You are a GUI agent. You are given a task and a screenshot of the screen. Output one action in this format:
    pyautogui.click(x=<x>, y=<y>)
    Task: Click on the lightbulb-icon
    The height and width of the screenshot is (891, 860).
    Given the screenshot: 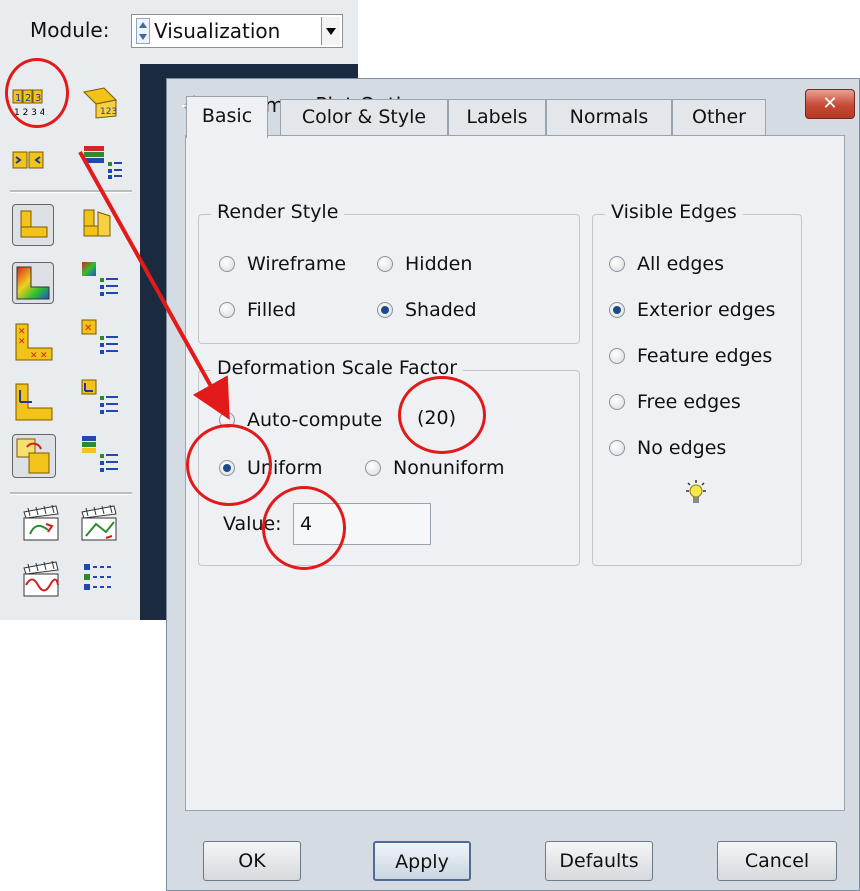 What is the action you would take?
    pyautogui.click(x=696, y=494)
    